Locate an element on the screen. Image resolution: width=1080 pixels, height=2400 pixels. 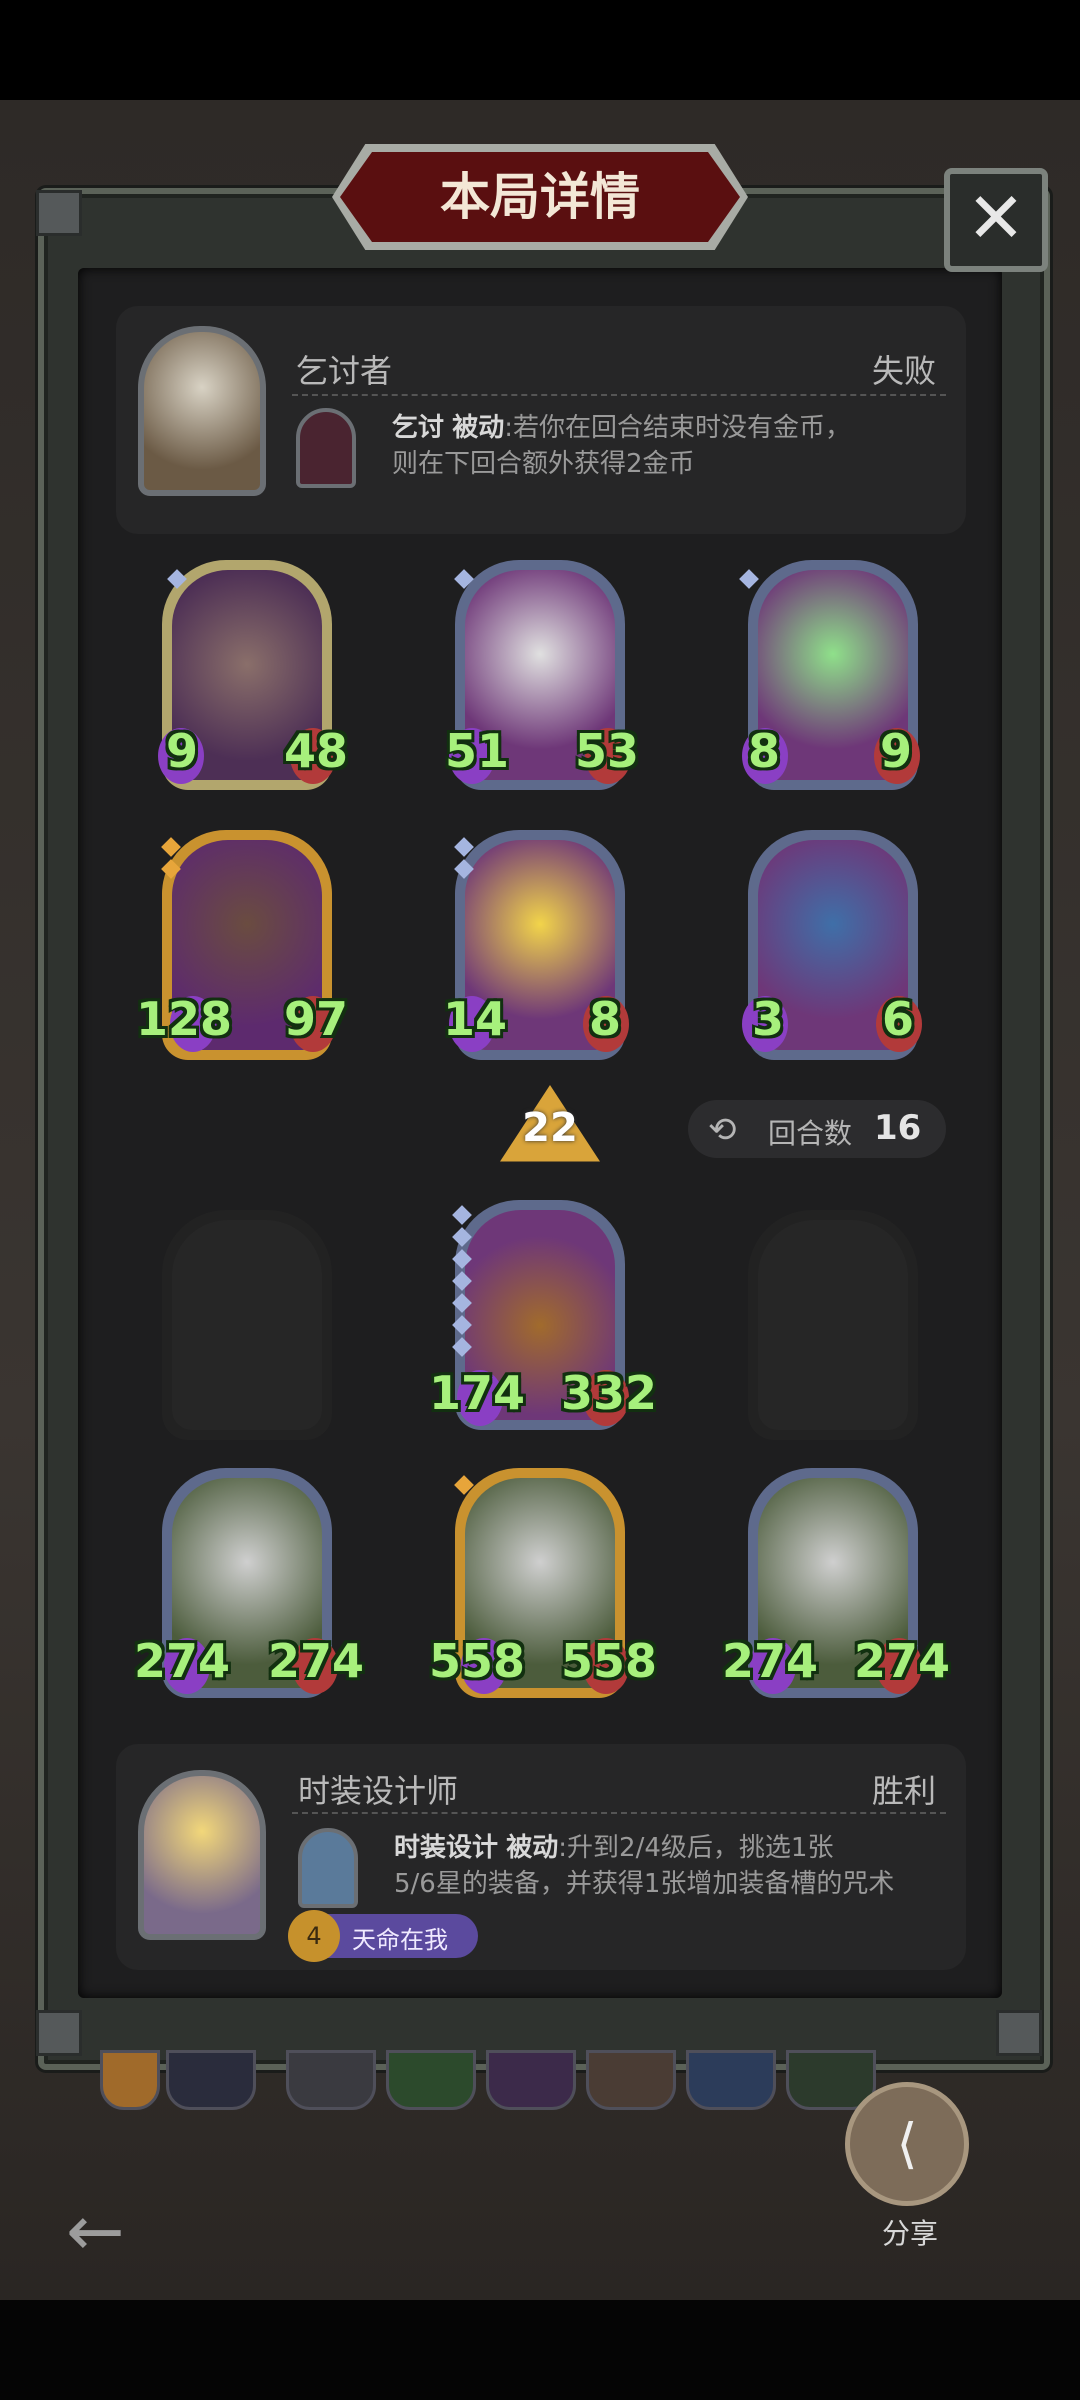
buff-level-icon: 4 is located at coordinates (314, 1936).